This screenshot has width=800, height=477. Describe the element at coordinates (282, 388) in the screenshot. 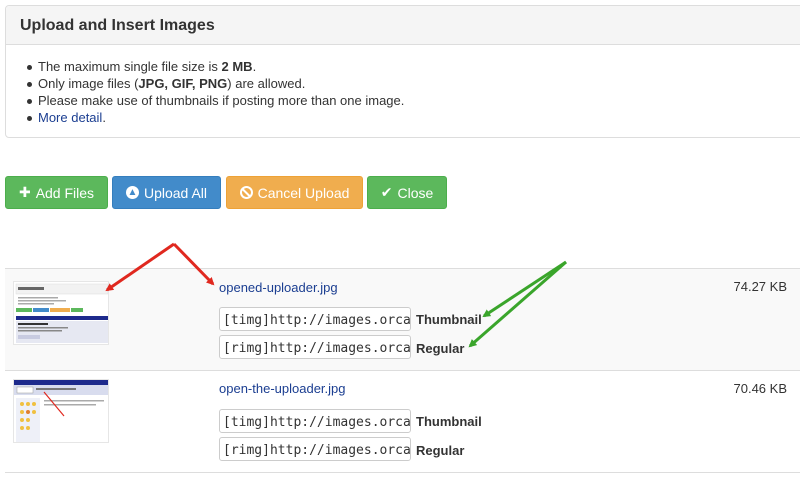

I see `file-name-link: open-the-uploader.jpg` at that location.